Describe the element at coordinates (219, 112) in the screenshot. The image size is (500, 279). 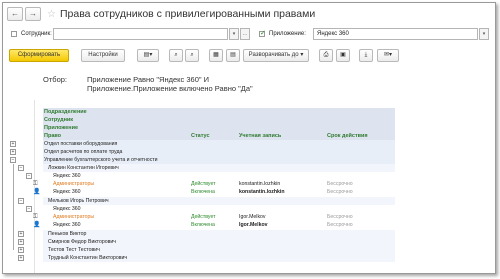
I see `group-header-department: Подразделение` at that location.